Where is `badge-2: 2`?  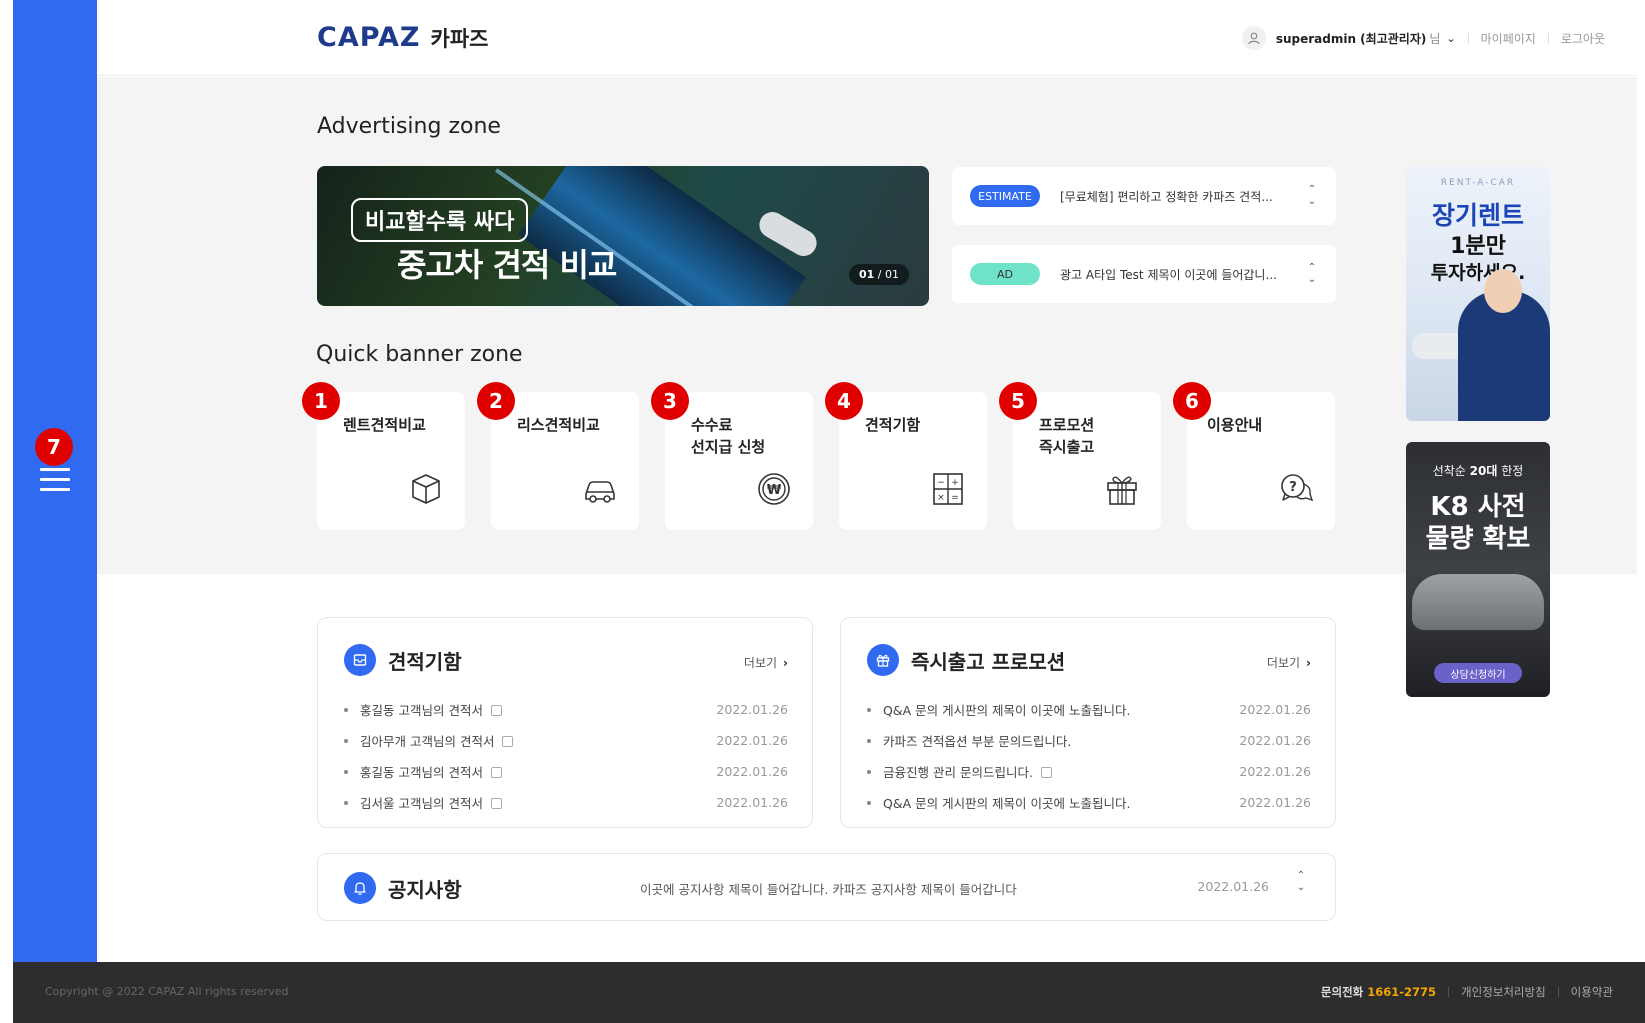
badge-2: 2 is located at coordinates (496, 401).